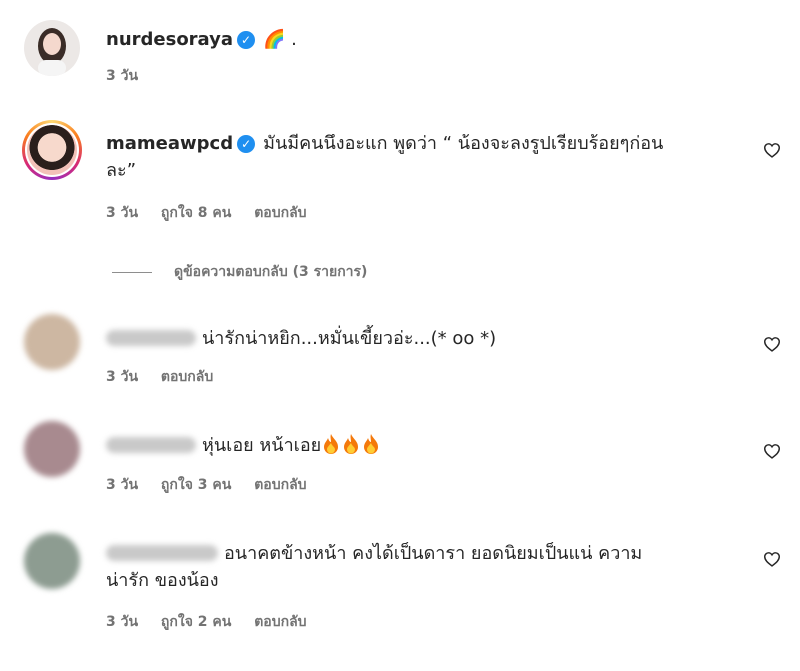 This screenshot has height=671, width=800. I want to click on comment-meta: 3 วัน ถูกใจ 2 คน ตอบกลับ, so click(215, 622).